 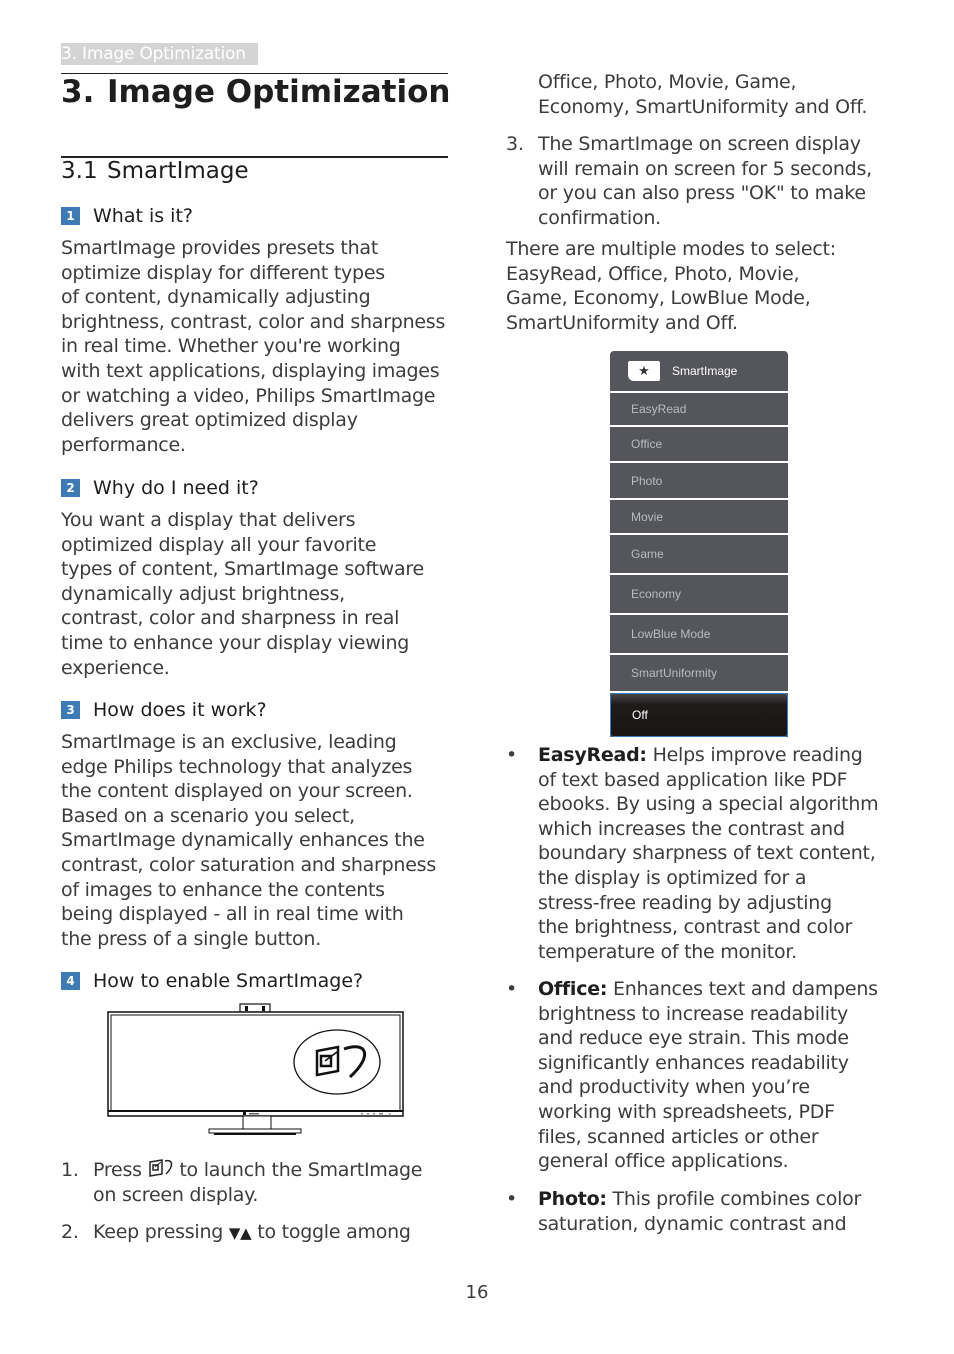 What do you see at coordinates (79, 171) in the screenshot?
I see `section-number: 3.1` at bounding box center [79, 171].